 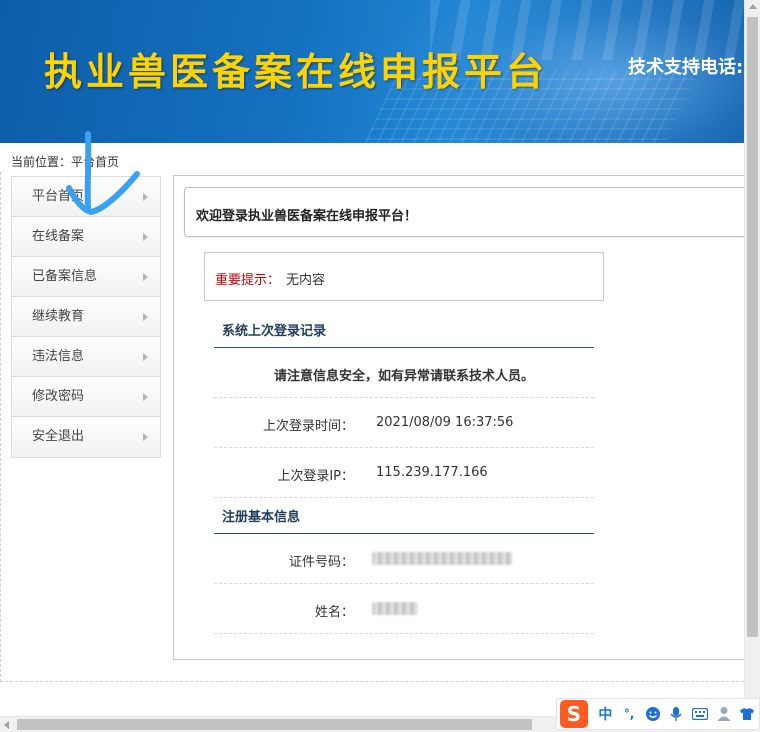 I want to click on sogou-logo-icon: S, so click(x=574, y=714).